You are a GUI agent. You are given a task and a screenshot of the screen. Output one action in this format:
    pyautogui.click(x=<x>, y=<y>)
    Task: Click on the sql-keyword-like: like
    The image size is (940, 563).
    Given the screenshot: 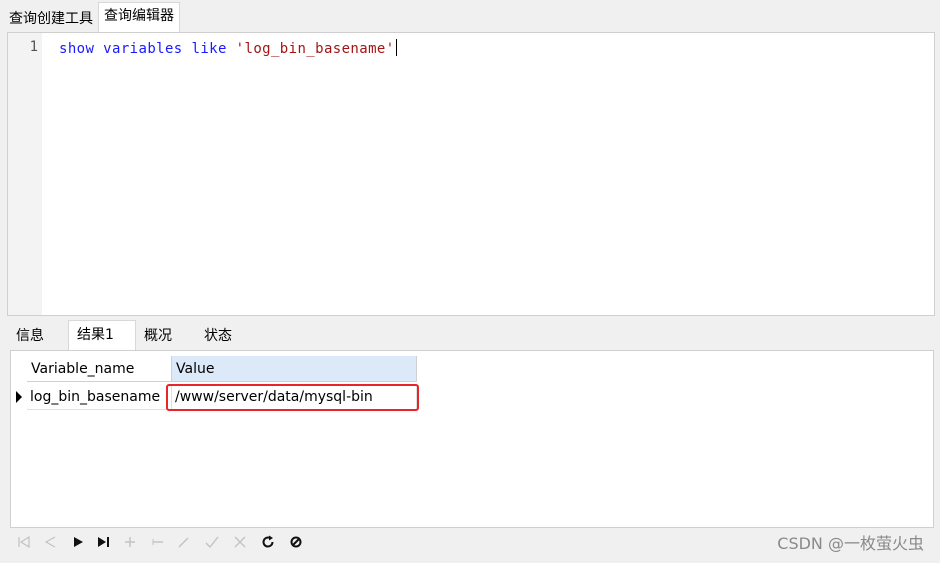 What is the action you would take?
    pyautogui.click(x=209, y=49)
    